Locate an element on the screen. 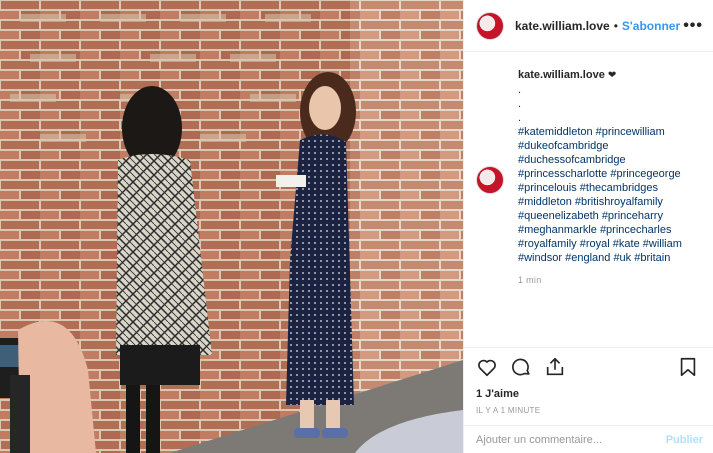 Image resolution: width=713 pixels, height=453 pixels. hashtag-link: #princewilliam is located at coordinates (630, 132).